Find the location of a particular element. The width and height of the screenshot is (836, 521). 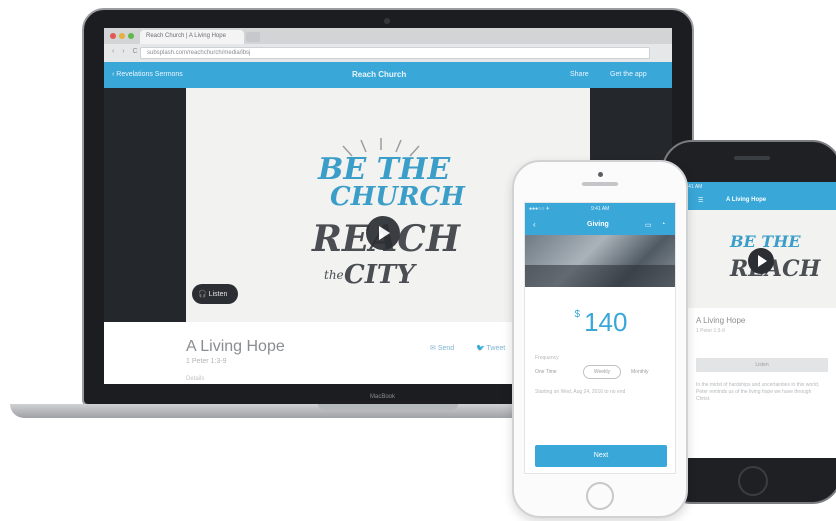

frequency-option-weekly: Weekly is located at coordinates (602, 372).